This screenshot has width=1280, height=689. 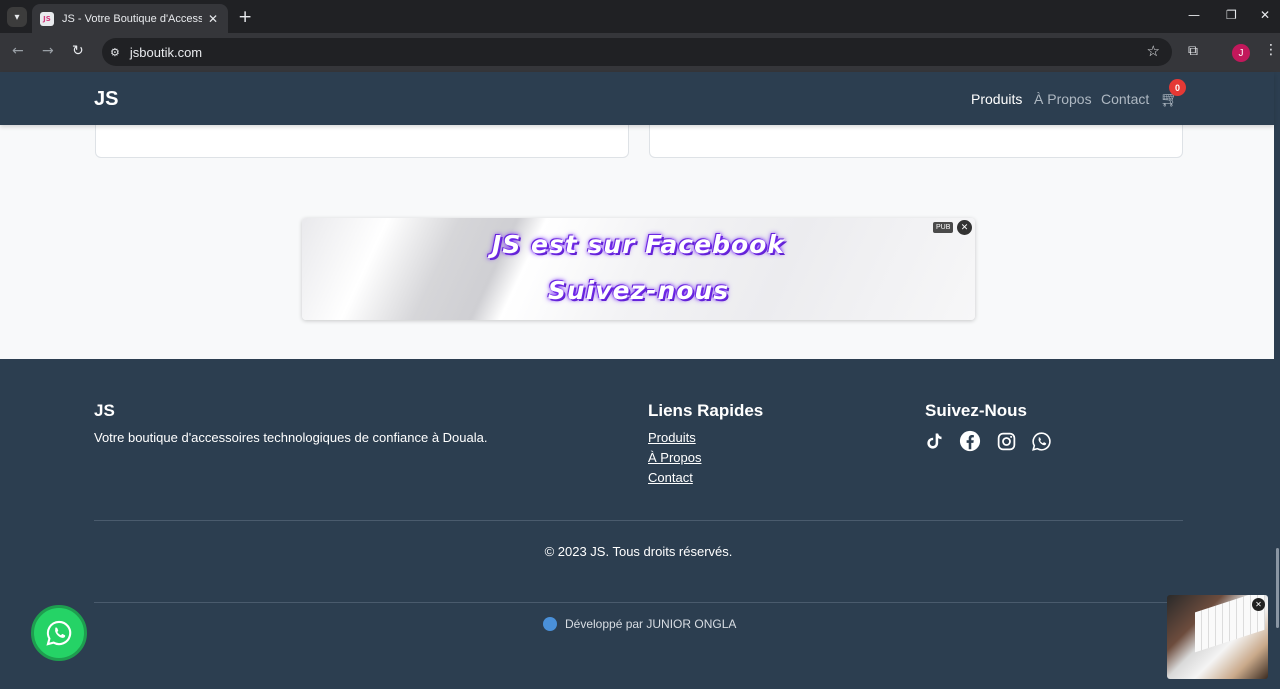 I want to click on instagram-icon, so click(x=1006, y=441).